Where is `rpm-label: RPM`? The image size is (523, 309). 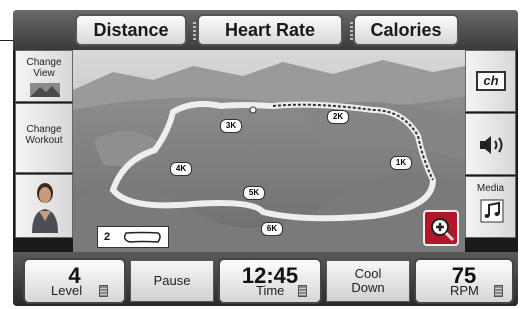
rpm-label: RPM is located at coordinates (464, 290).